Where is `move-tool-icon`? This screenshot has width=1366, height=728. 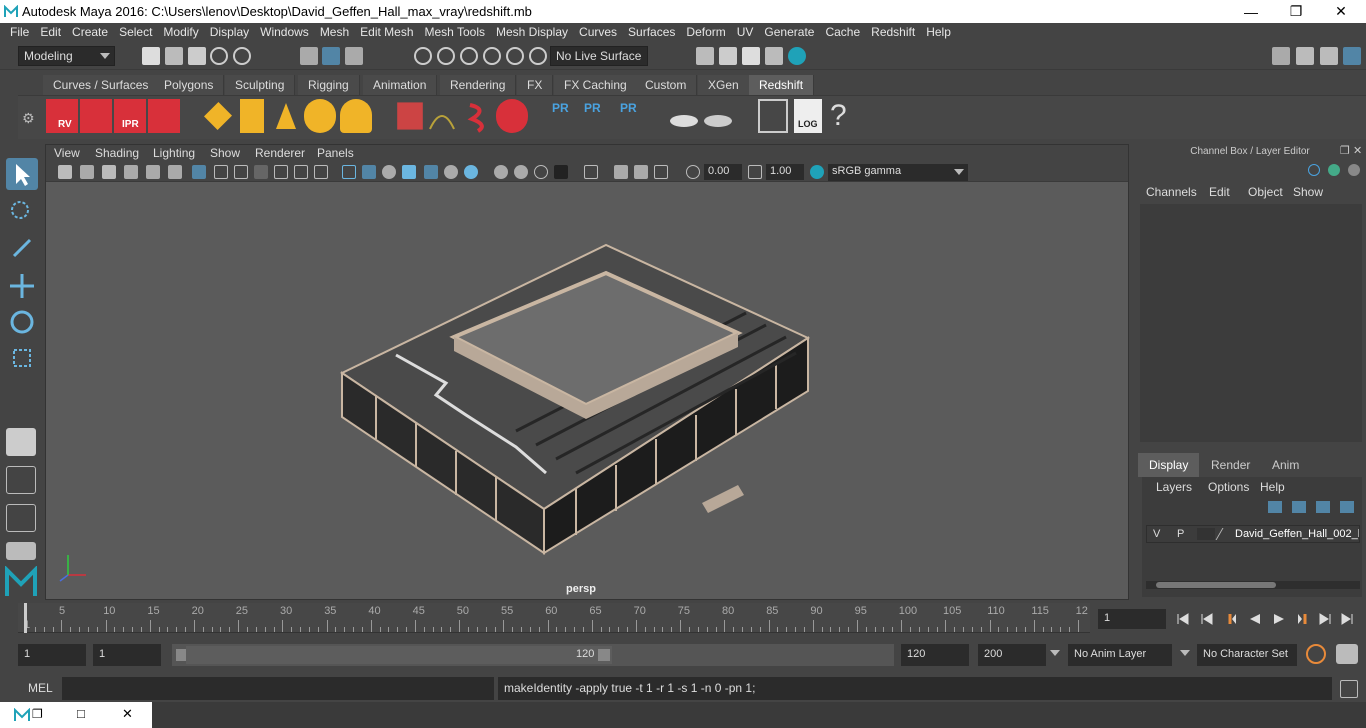 move-tool-icon is located at coordinates (22, 286).